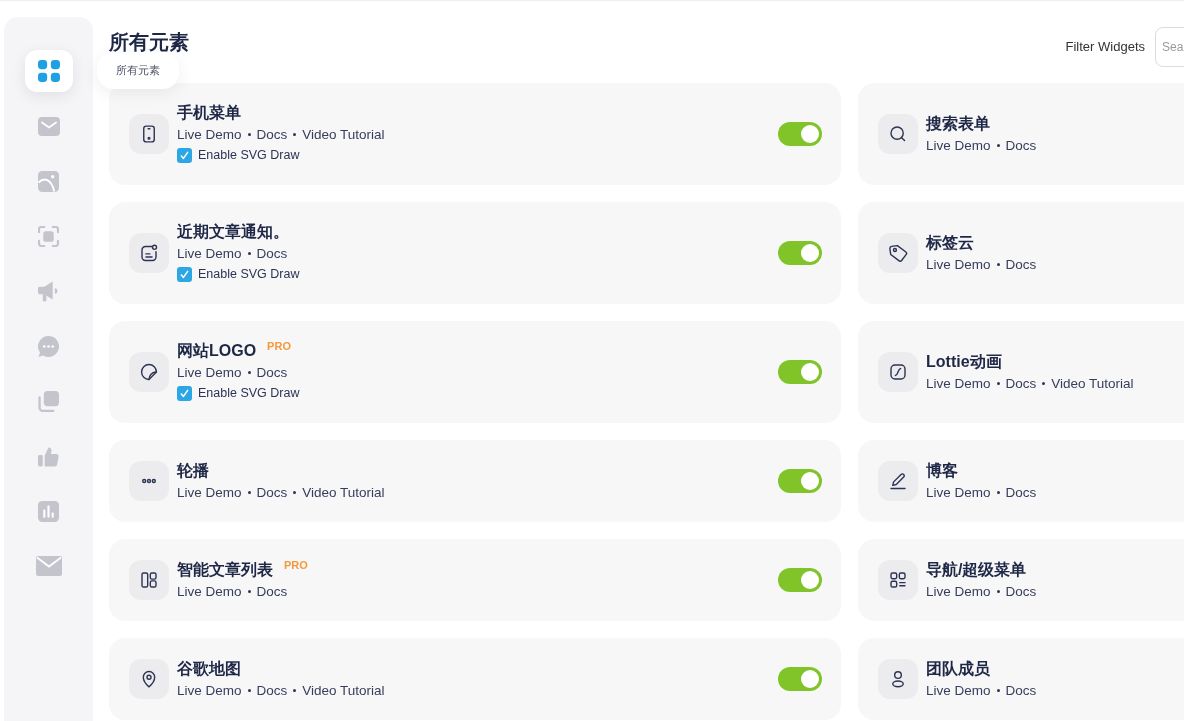 The height and width of the screenshot is (721, 1184). Describe the element at coordinates (898, 481) in the screenshot. I see `pencil-icon` at that location.